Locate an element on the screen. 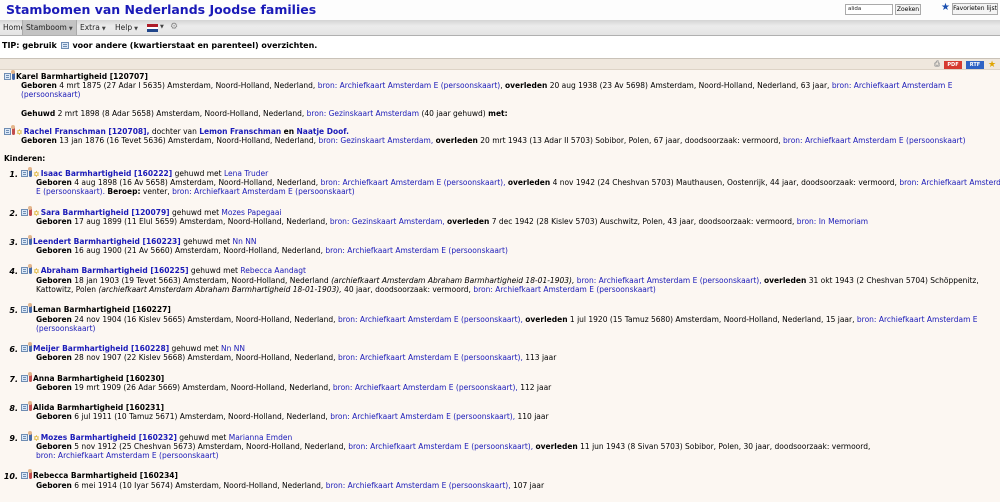 The width and height of the screenshot is (1000, 502). menu-help: Help ▼ is located at coordinates (126, 27).